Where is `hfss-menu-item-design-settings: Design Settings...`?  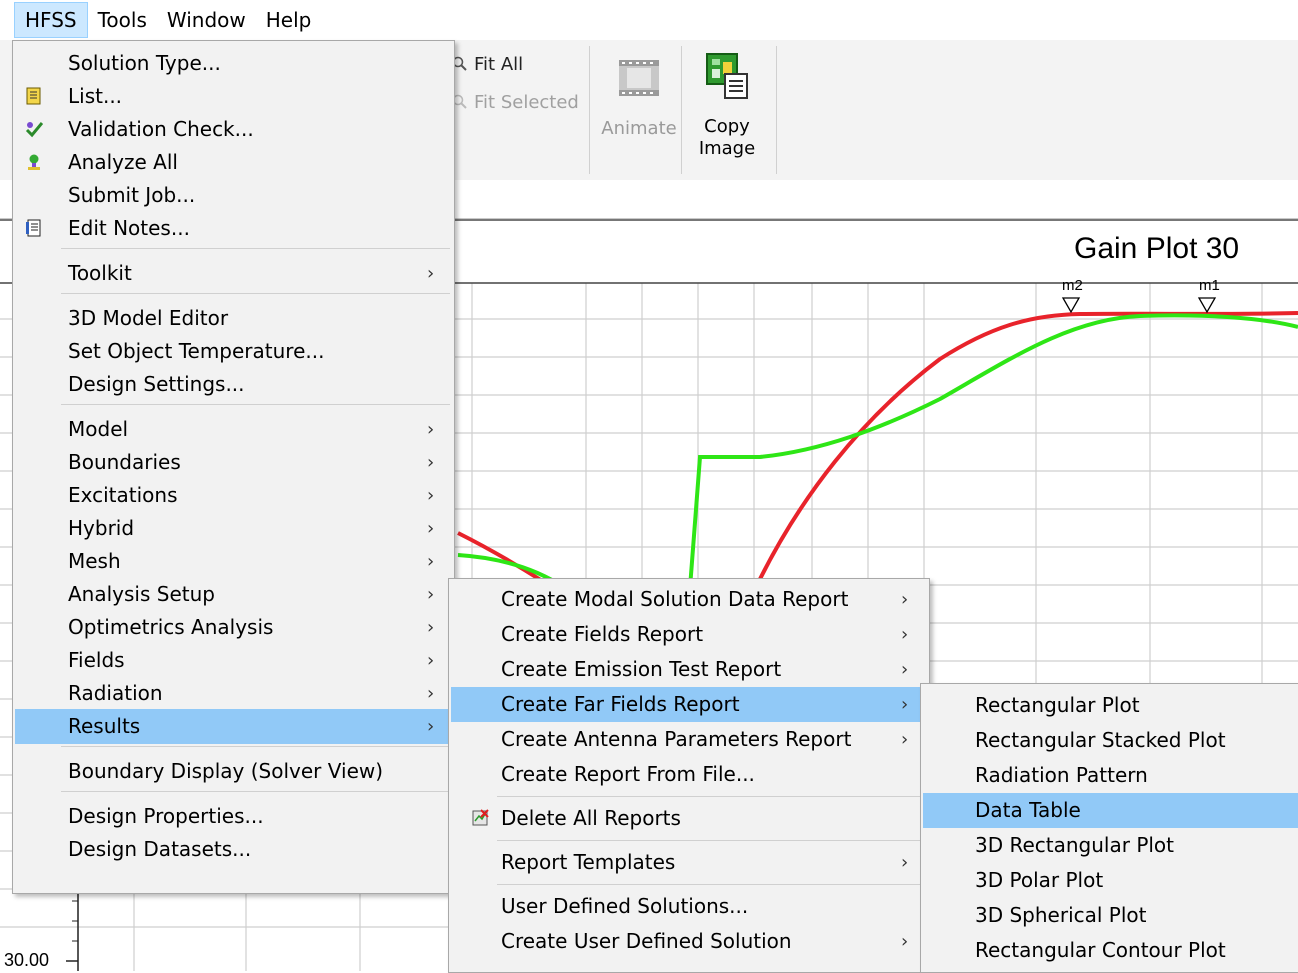
hfss-menu-item-design-settings: Design Settings... is located at coordinates (233, 384).